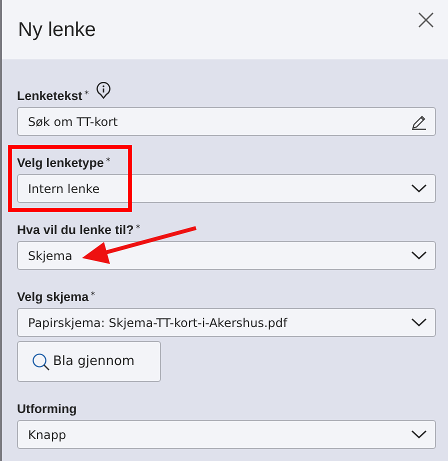  I want to click on dropdown-field: Knapp, so click(226, 434).